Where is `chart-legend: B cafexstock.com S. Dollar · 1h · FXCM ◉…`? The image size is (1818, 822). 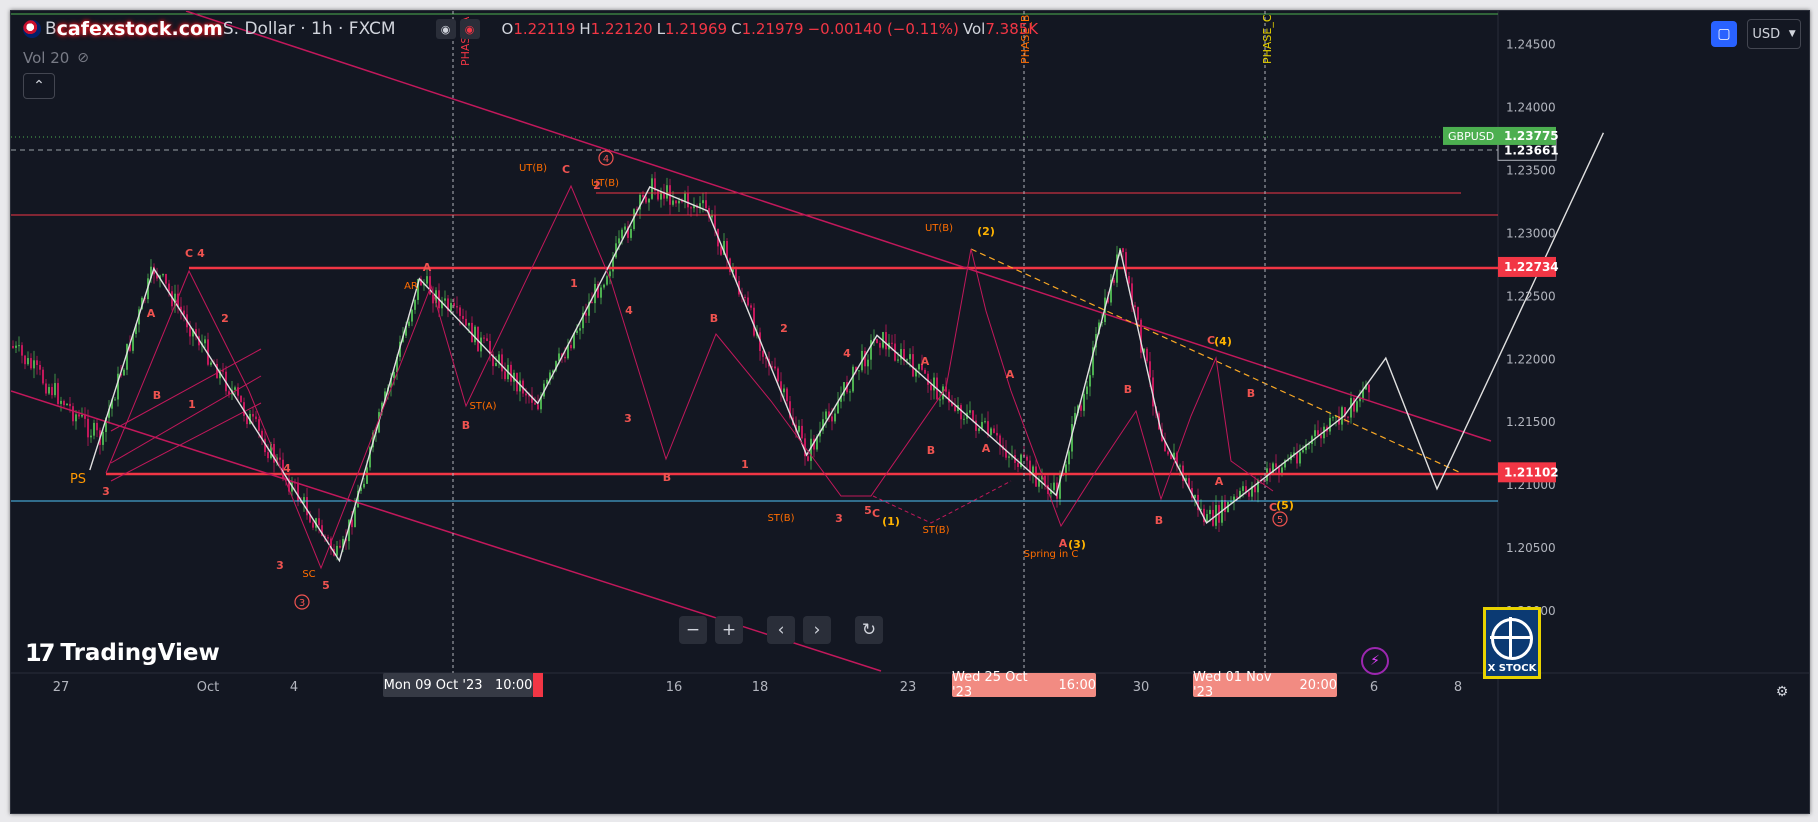 chart-legend: B cafexstock.com S. Dollar · 1h · FXCM ◉… is located at coordinates (530, 29).